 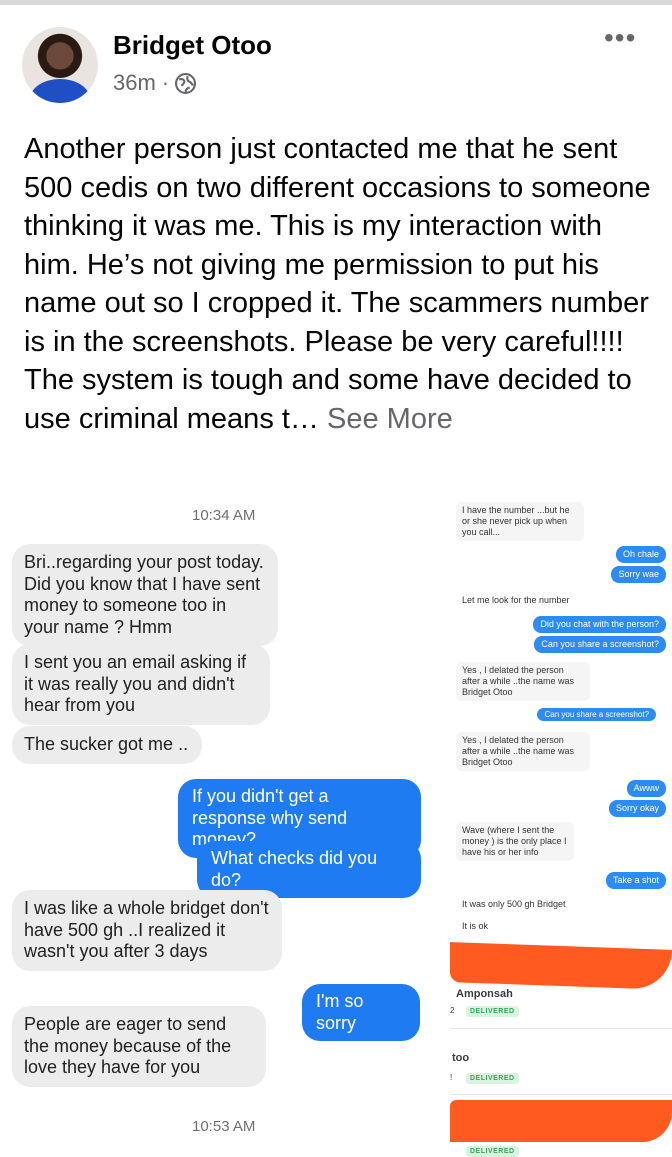 What do you see at coordinates (514, 904) in the screenshot?
I see `message-incoming: It was only 500 gh Bridget` at bounding box center [514, 904].